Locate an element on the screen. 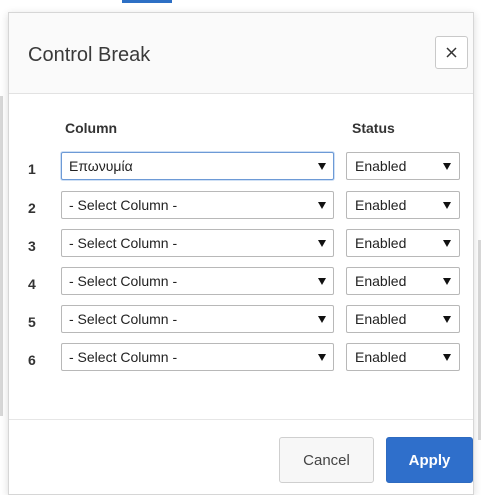 The height and width of the screenshot is (495, 481). column-select-value: Επωνυμία is located at coordinates (101, 166).